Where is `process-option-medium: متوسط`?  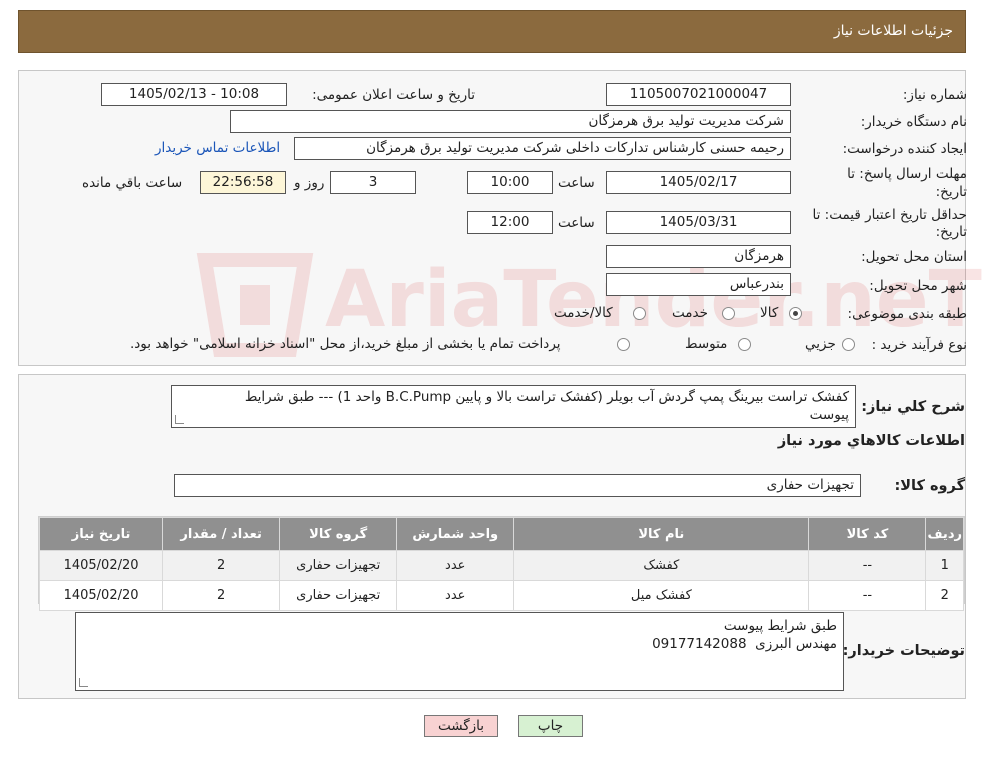 process-option-medium: متوسط is located at coordinates (706, 344).